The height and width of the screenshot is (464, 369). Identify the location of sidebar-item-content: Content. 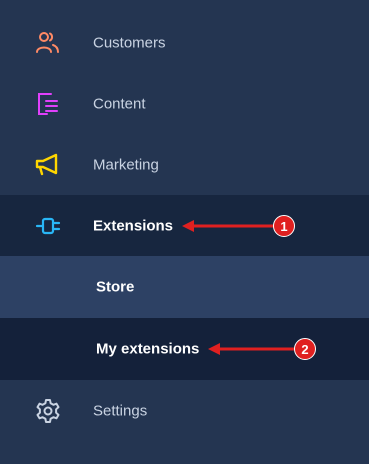
(184, 103).